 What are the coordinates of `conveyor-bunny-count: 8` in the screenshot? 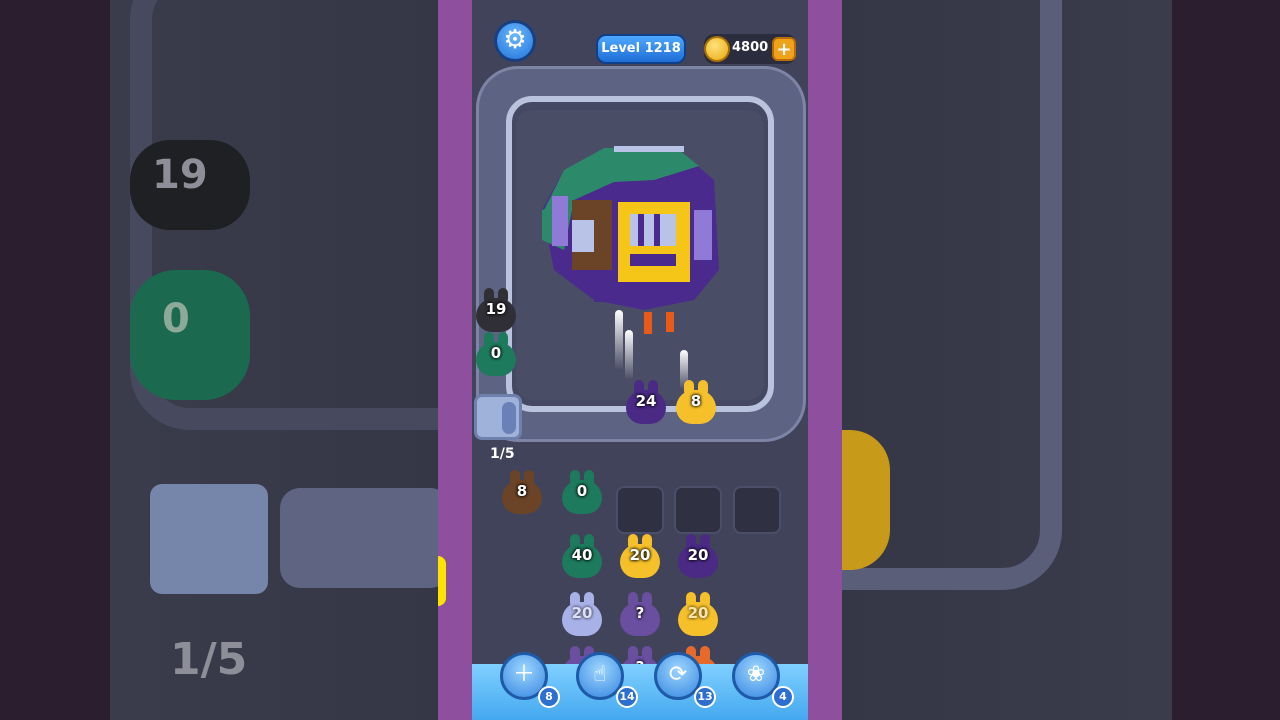 It's located at (696, 401).